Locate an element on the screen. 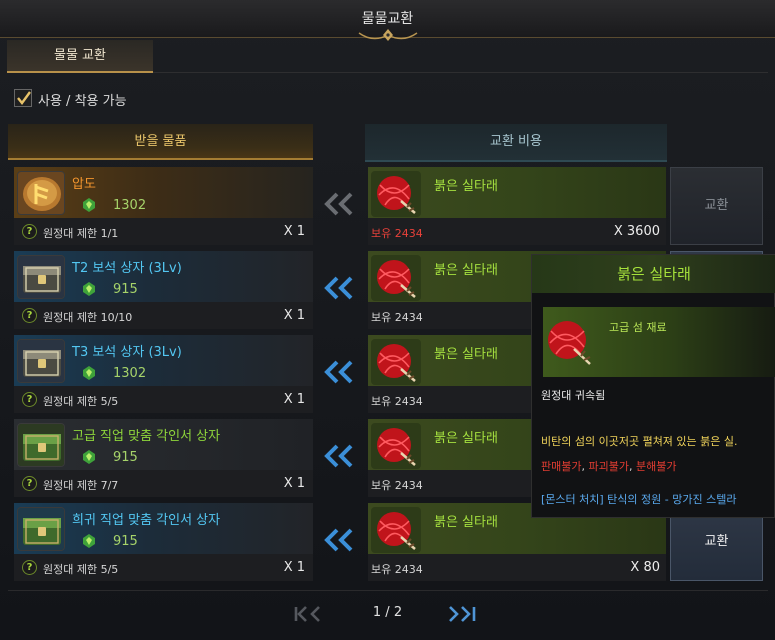 This screenshot has width=775, height=640. ornament-icon is located at coordinates (388, 35).